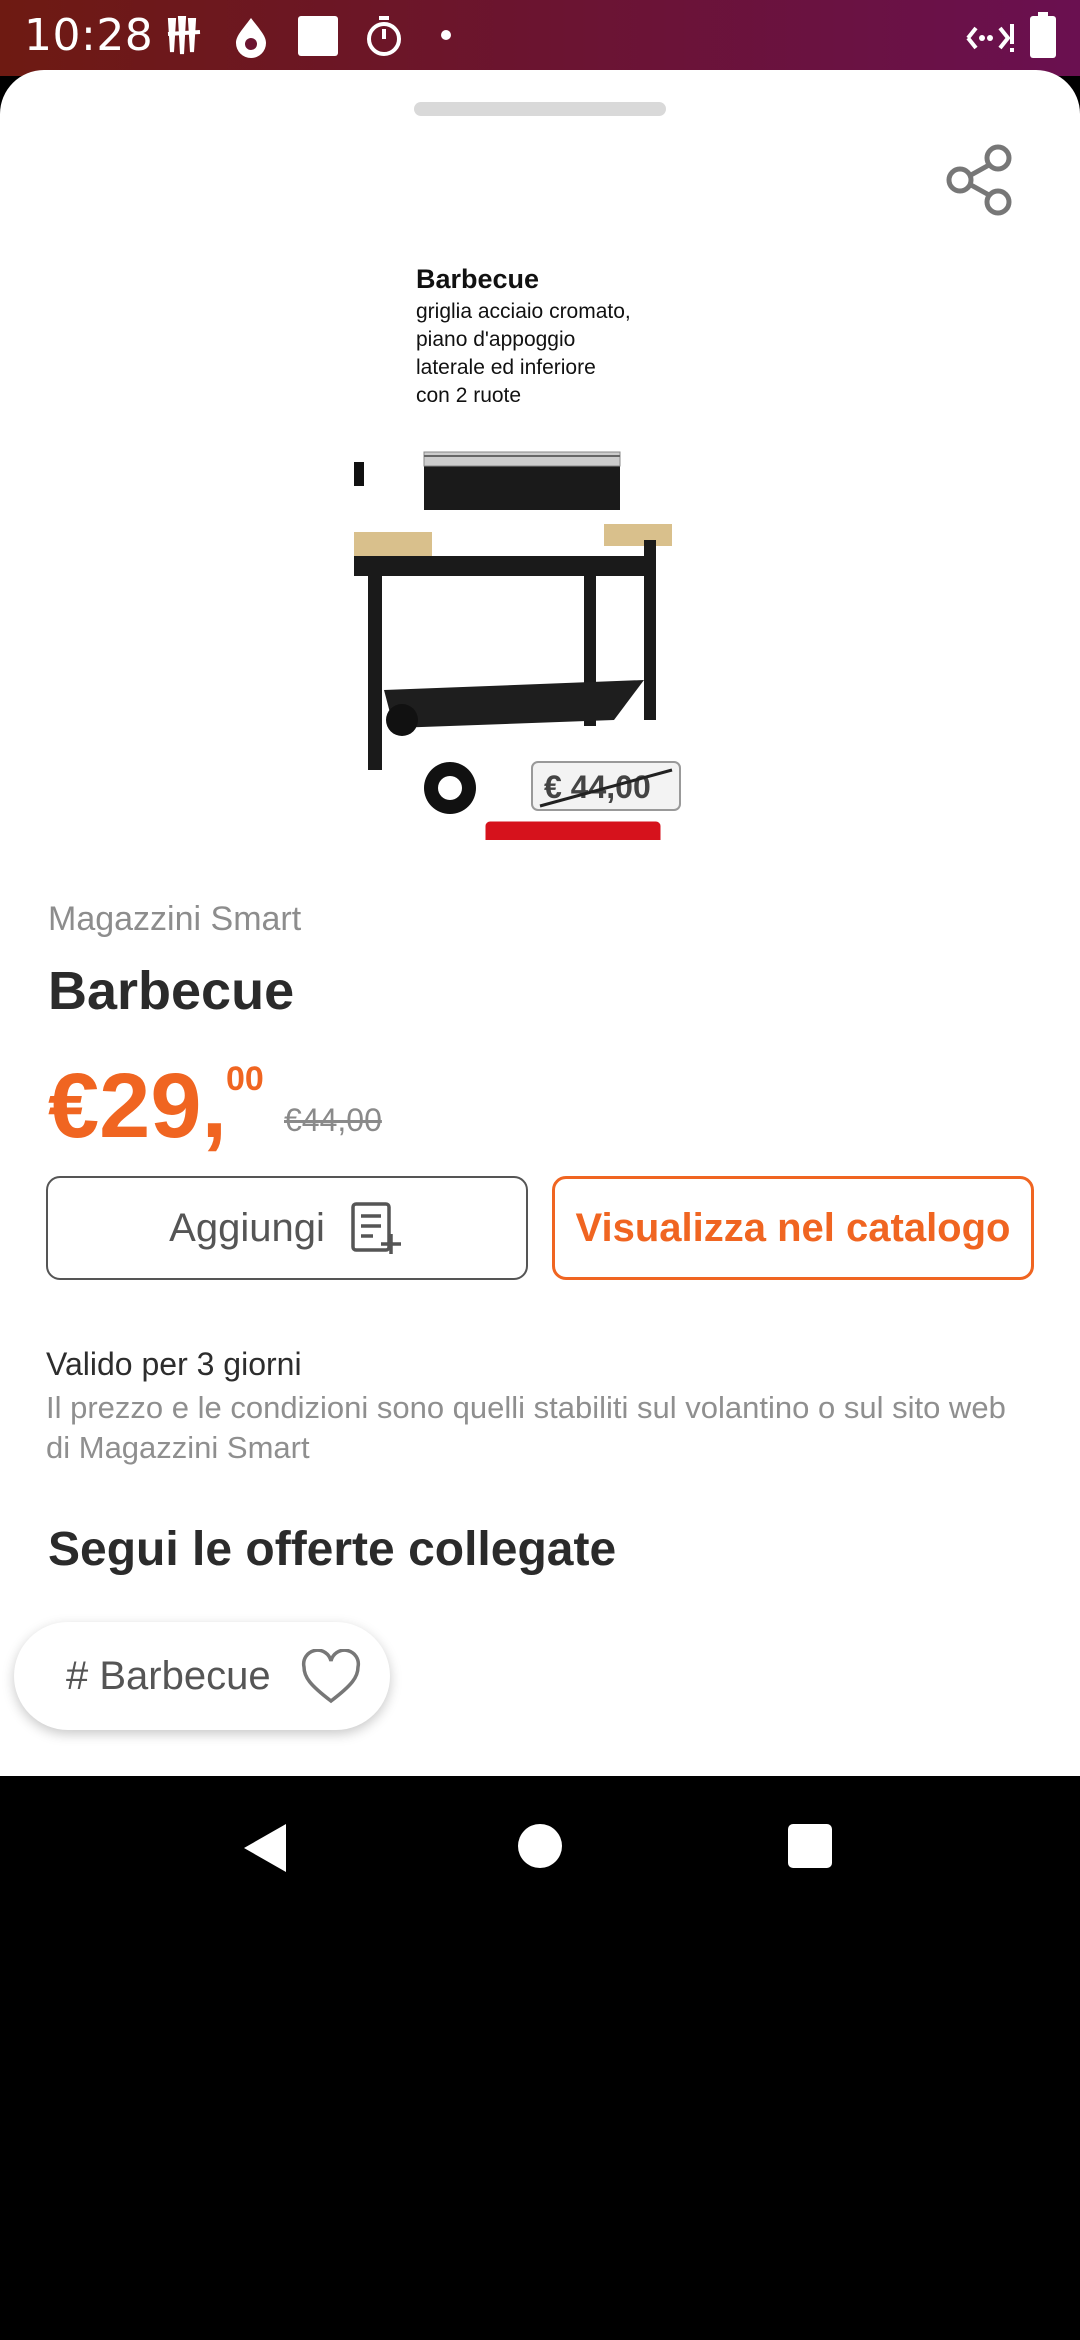 This screenshot has height=2340, width=1080. I want to click on tag-chip-barbecue: # Barbecue, so click(202, 1676).